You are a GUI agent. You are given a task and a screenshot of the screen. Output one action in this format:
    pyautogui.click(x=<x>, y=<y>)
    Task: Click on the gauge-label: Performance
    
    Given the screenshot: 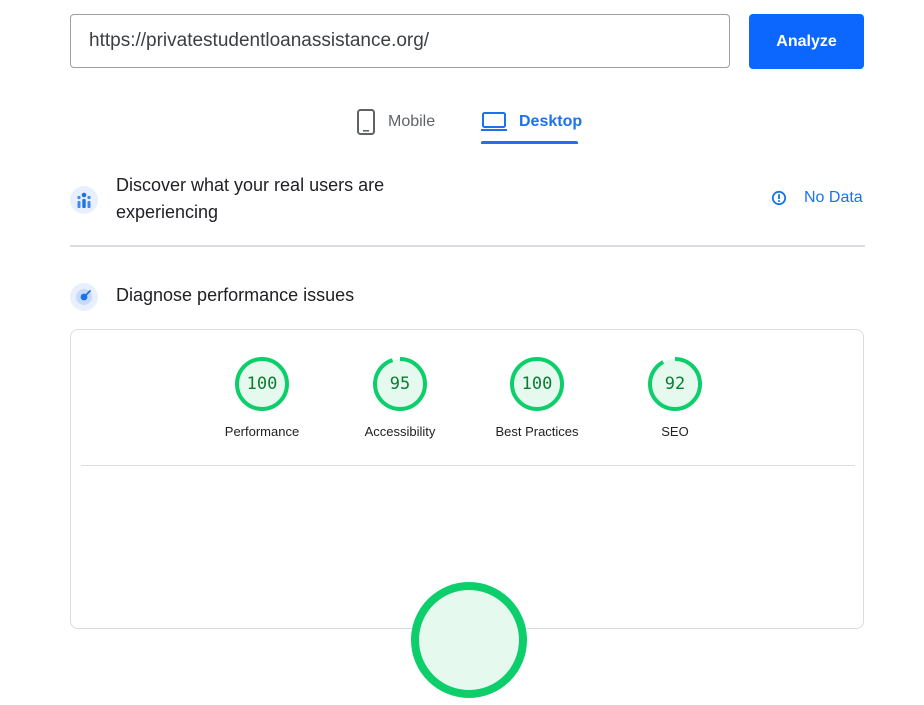 What is the action you would take?
    pyautogui.click(x=262, y=431)
    